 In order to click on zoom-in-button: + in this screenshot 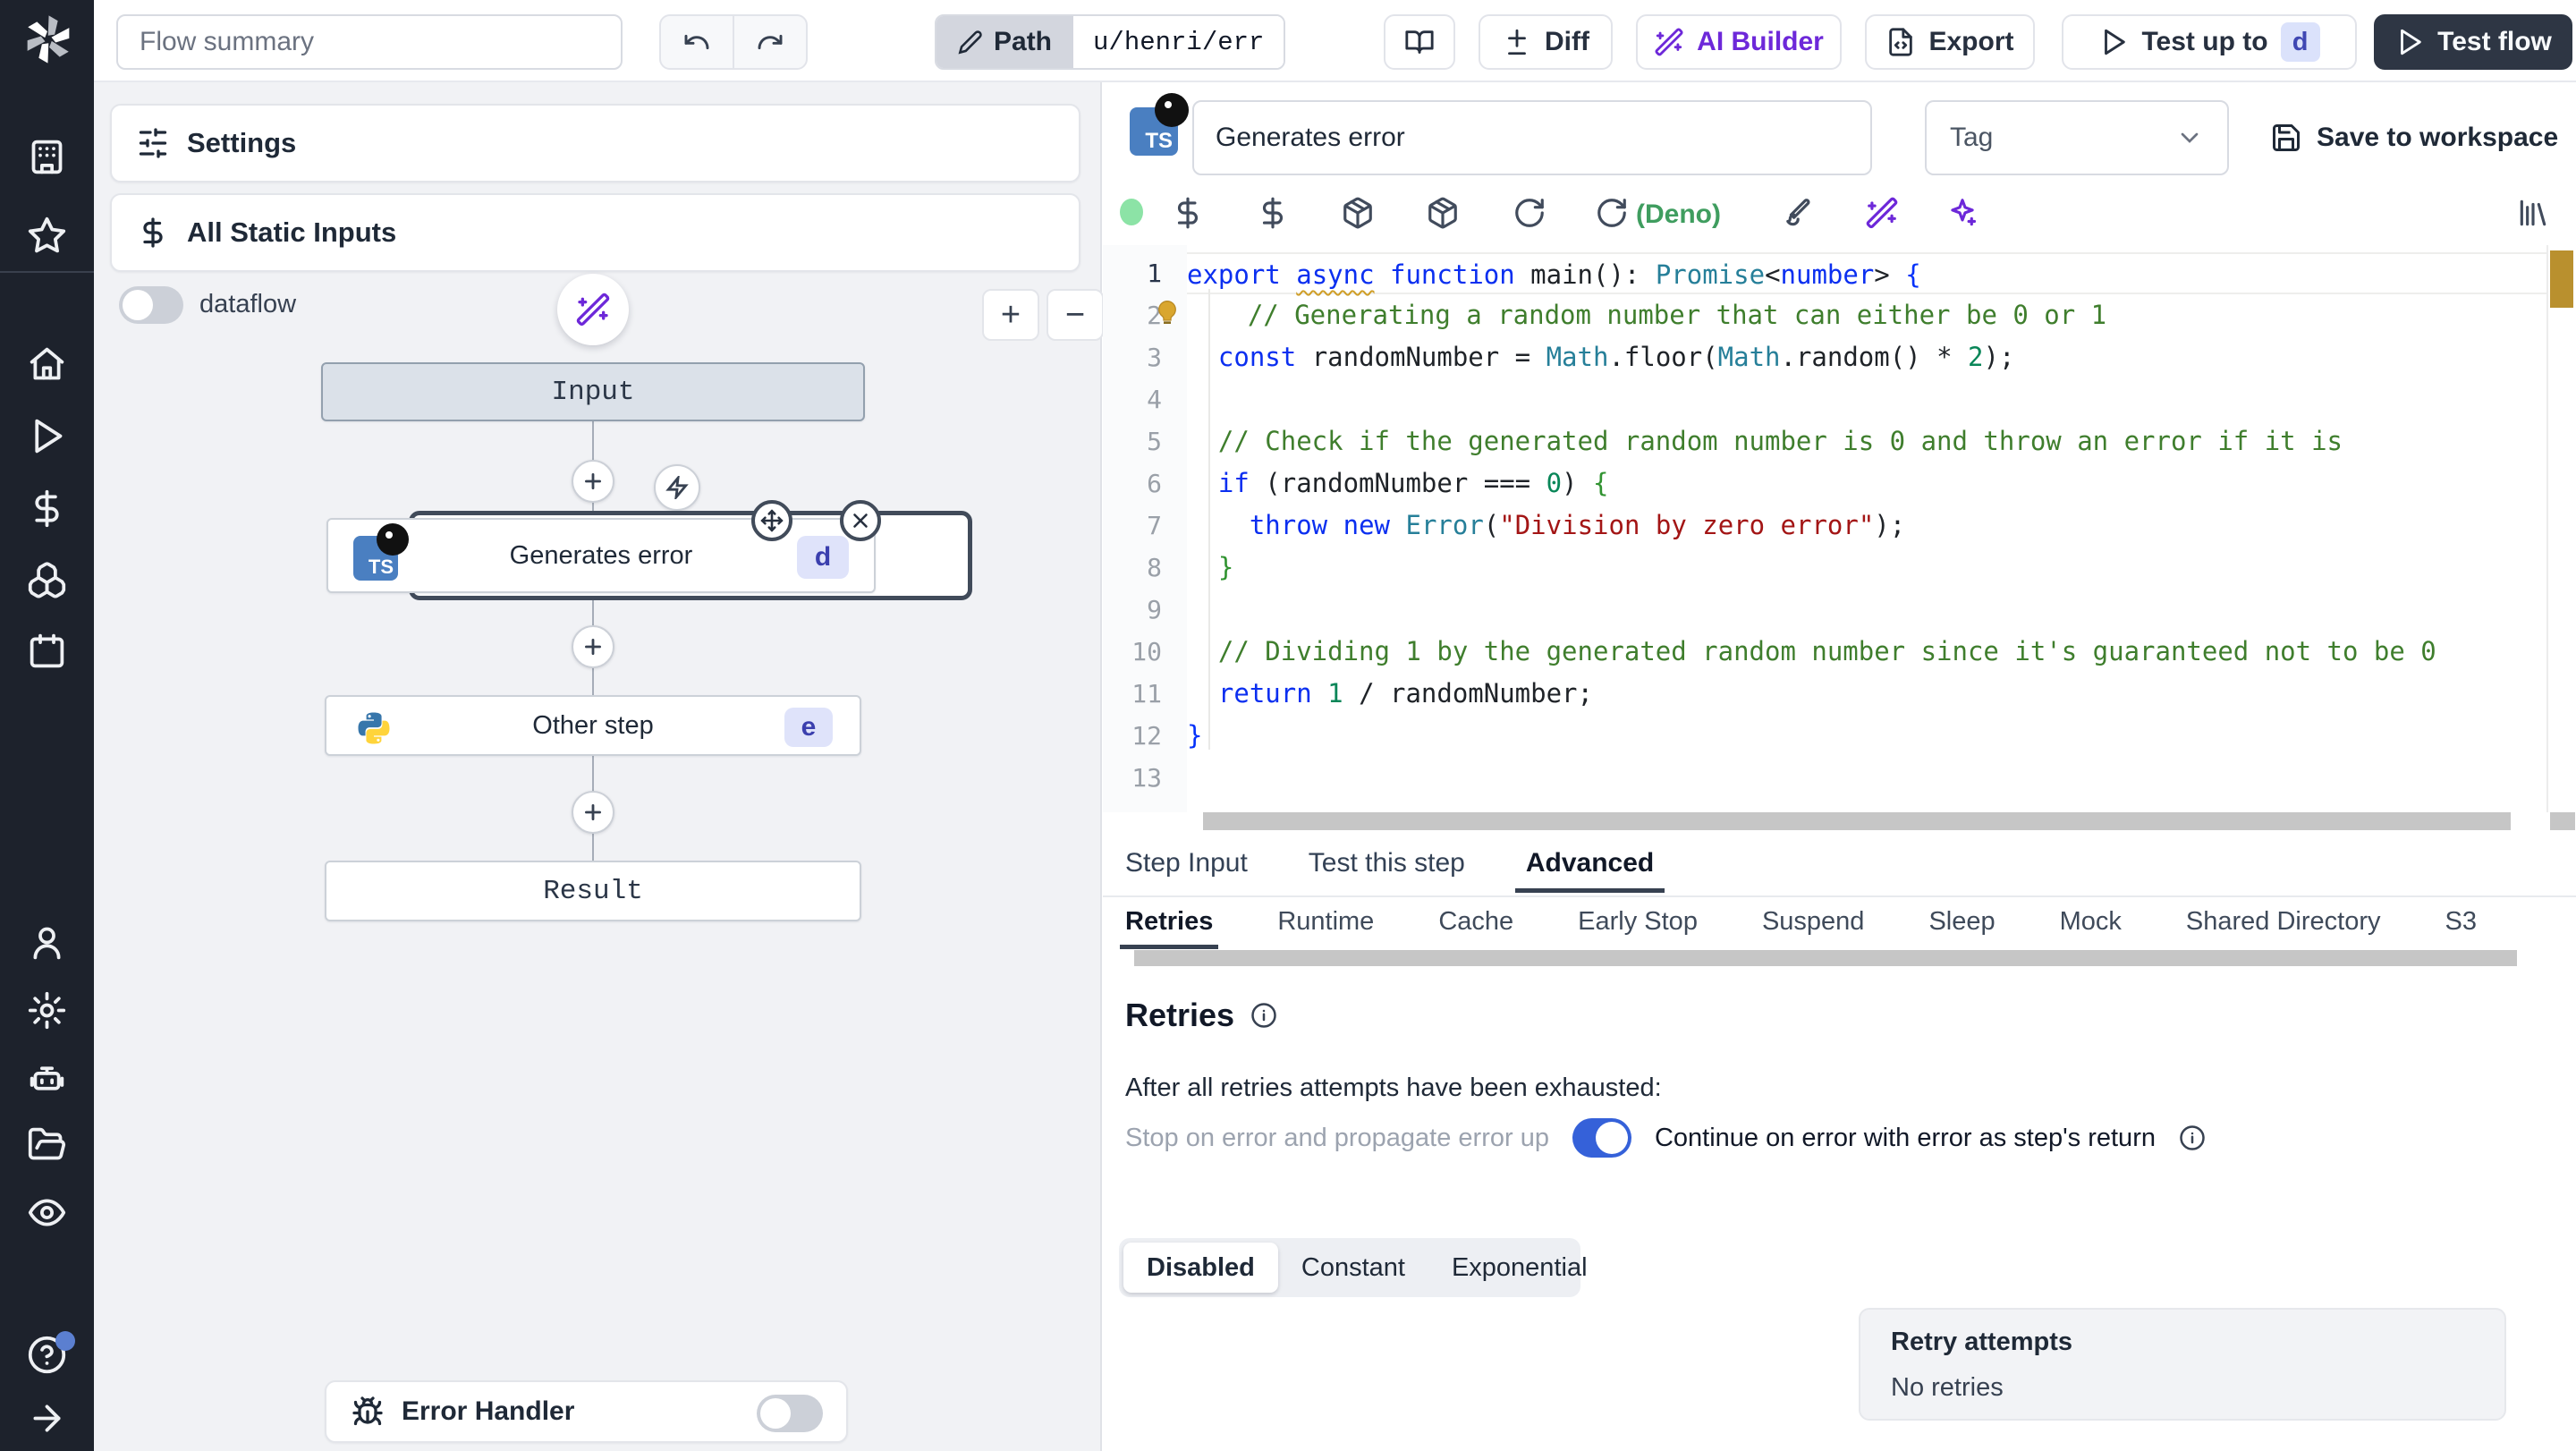, I will do `click(1010, 315)`.